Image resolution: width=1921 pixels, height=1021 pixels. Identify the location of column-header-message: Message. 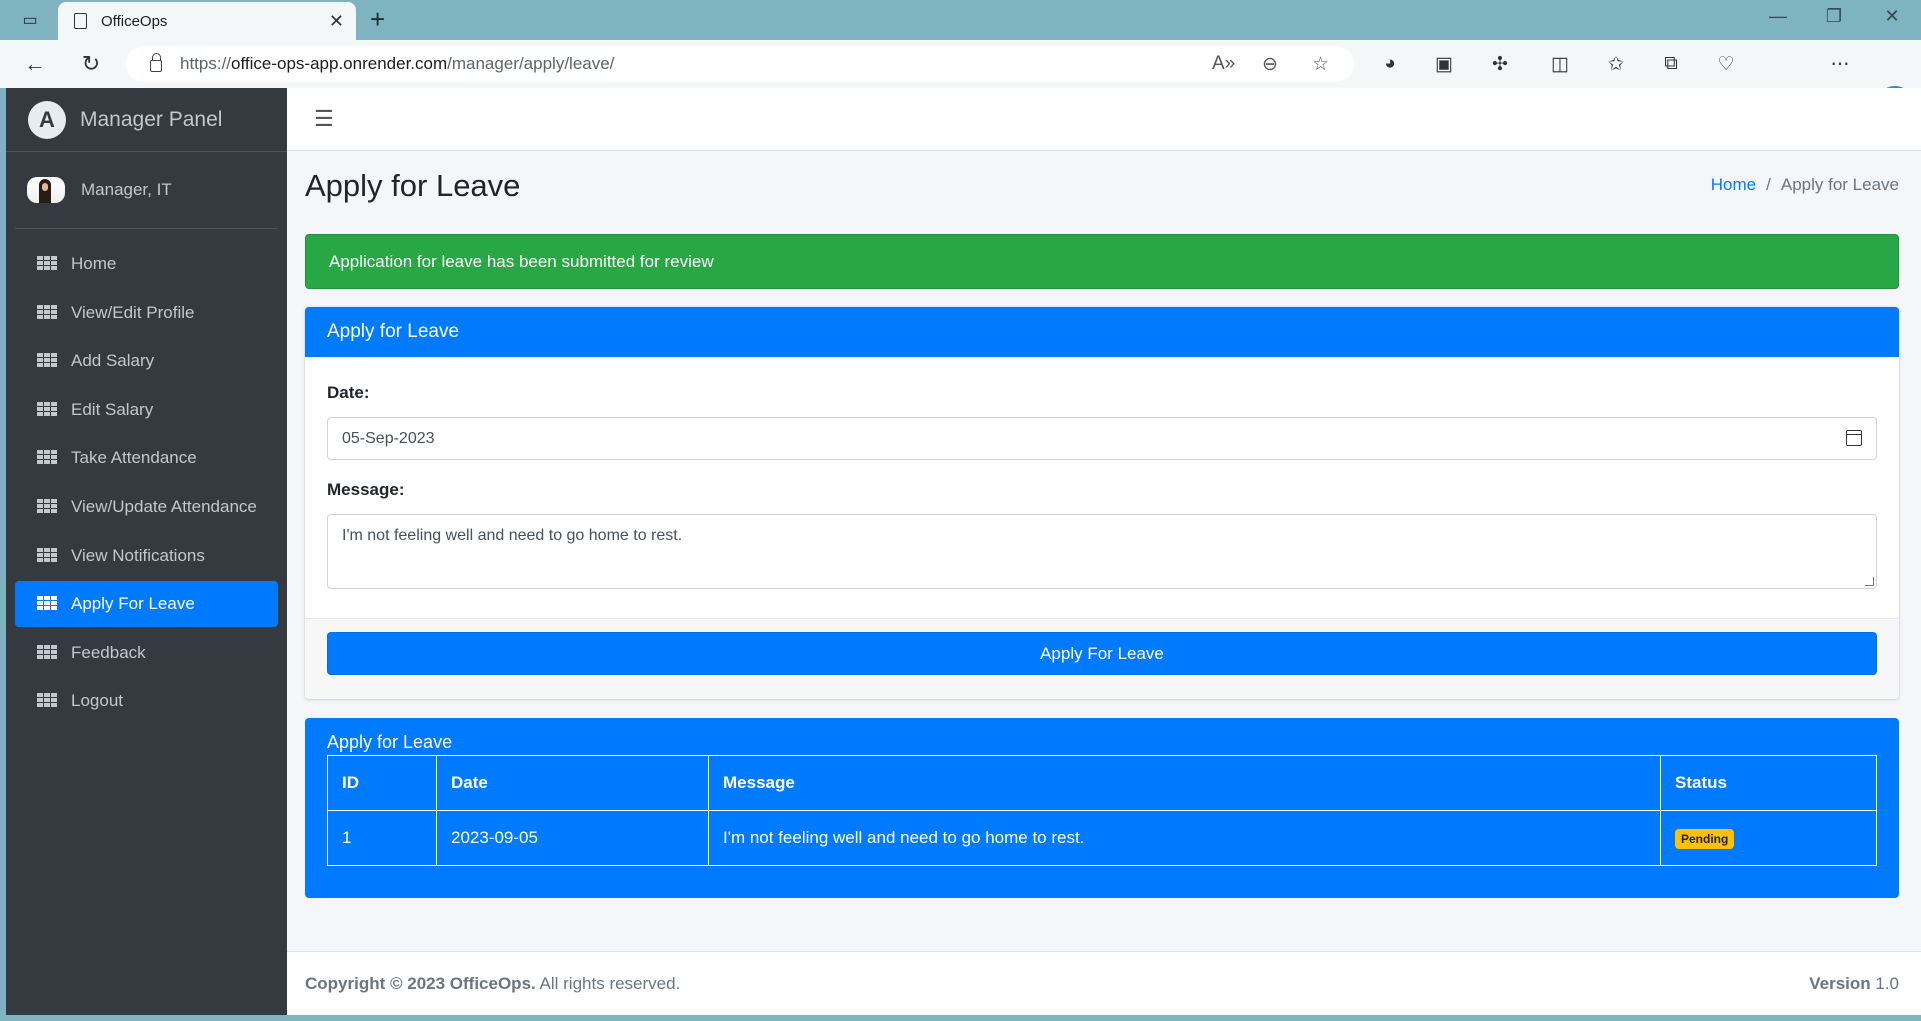
(1184, 783).